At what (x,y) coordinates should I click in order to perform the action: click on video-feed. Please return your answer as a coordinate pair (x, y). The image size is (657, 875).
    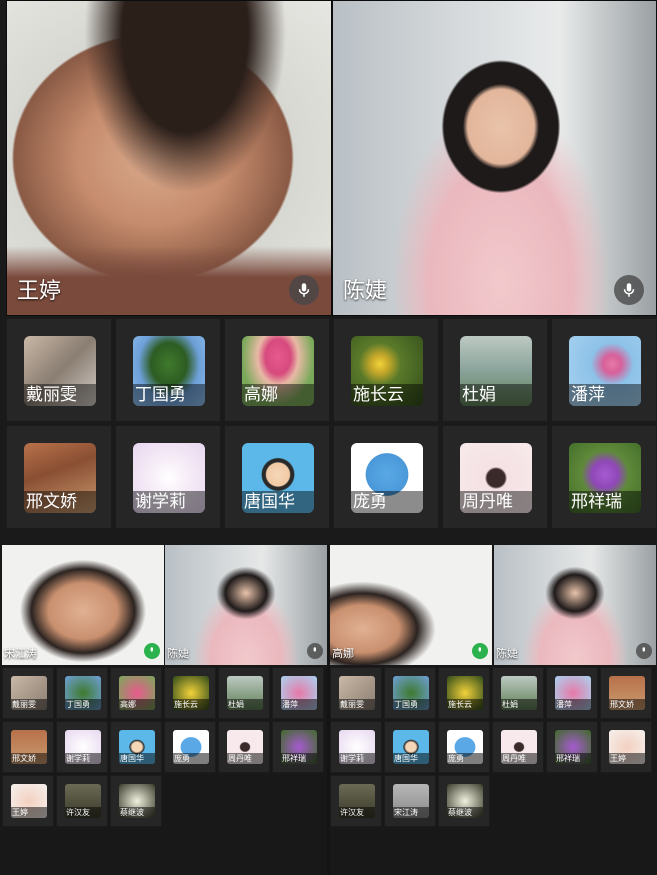
    Looking at the image, I should click on (411, 605).